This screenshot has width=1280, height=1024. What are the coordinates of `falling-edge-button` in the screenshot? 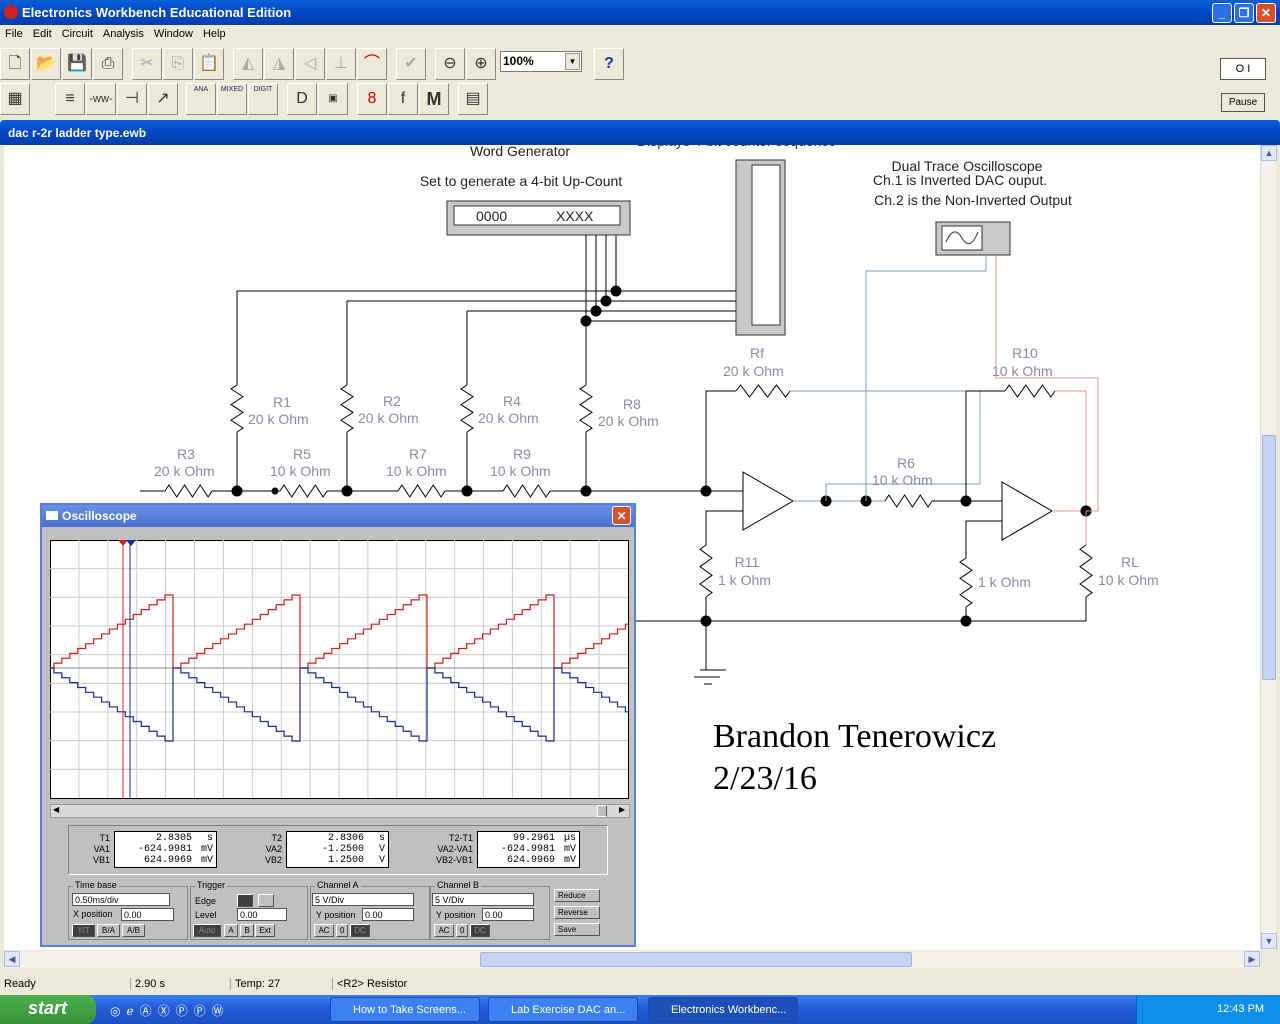 It's located at (266, 900).